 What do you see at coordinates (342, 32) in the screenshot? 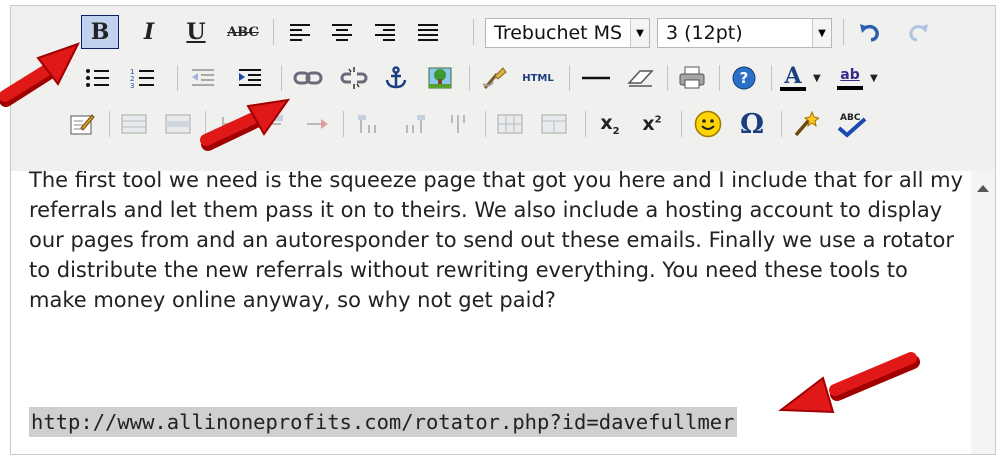
I see `align-center-button` at bounding box center [342, 32].